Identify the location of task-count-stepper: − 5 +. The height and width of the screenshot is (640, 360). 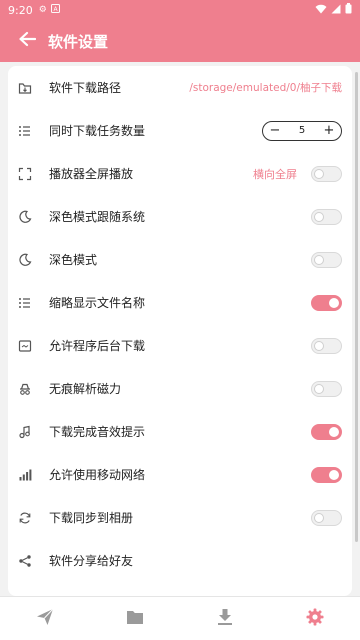
(302, 130).